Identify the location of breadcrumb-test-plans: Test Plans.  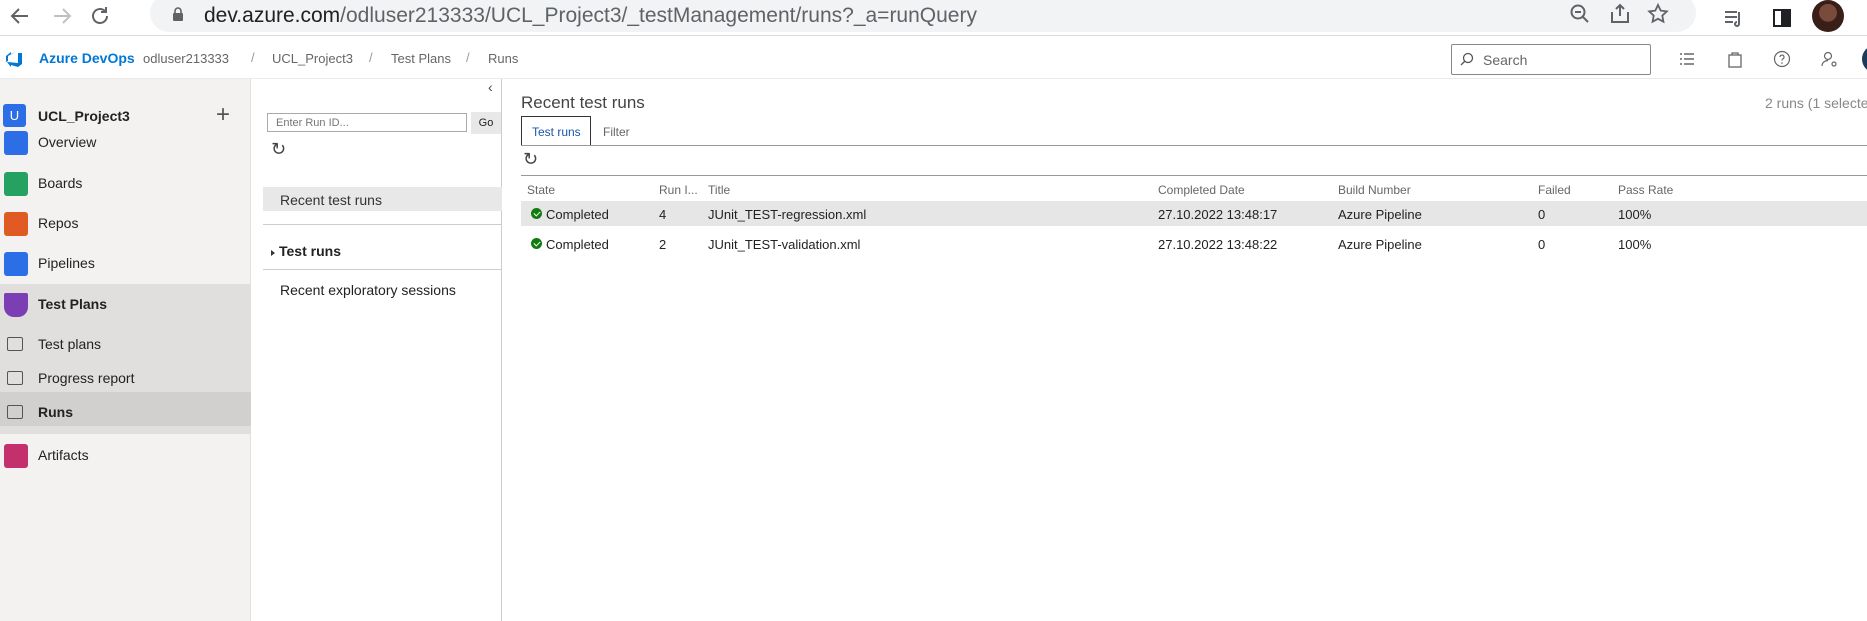
(421, 58).